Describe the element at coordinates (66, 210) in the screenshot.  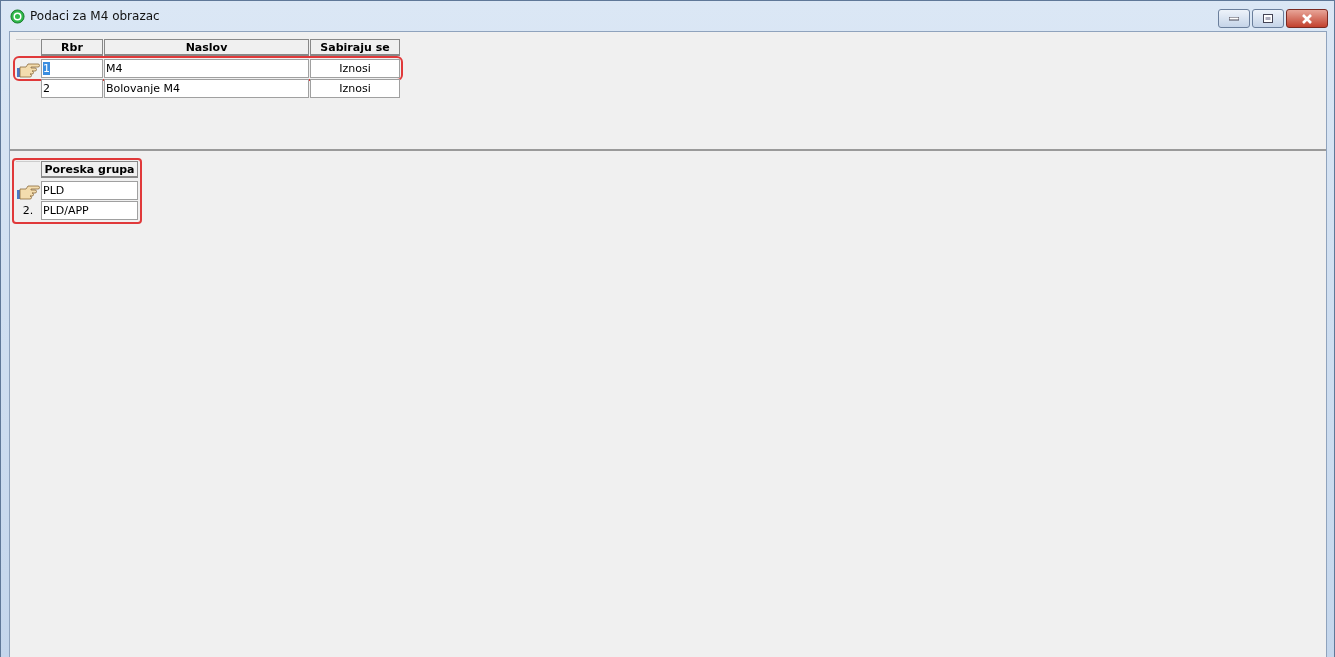
I see `table-cell: PLD/APP` at that location.